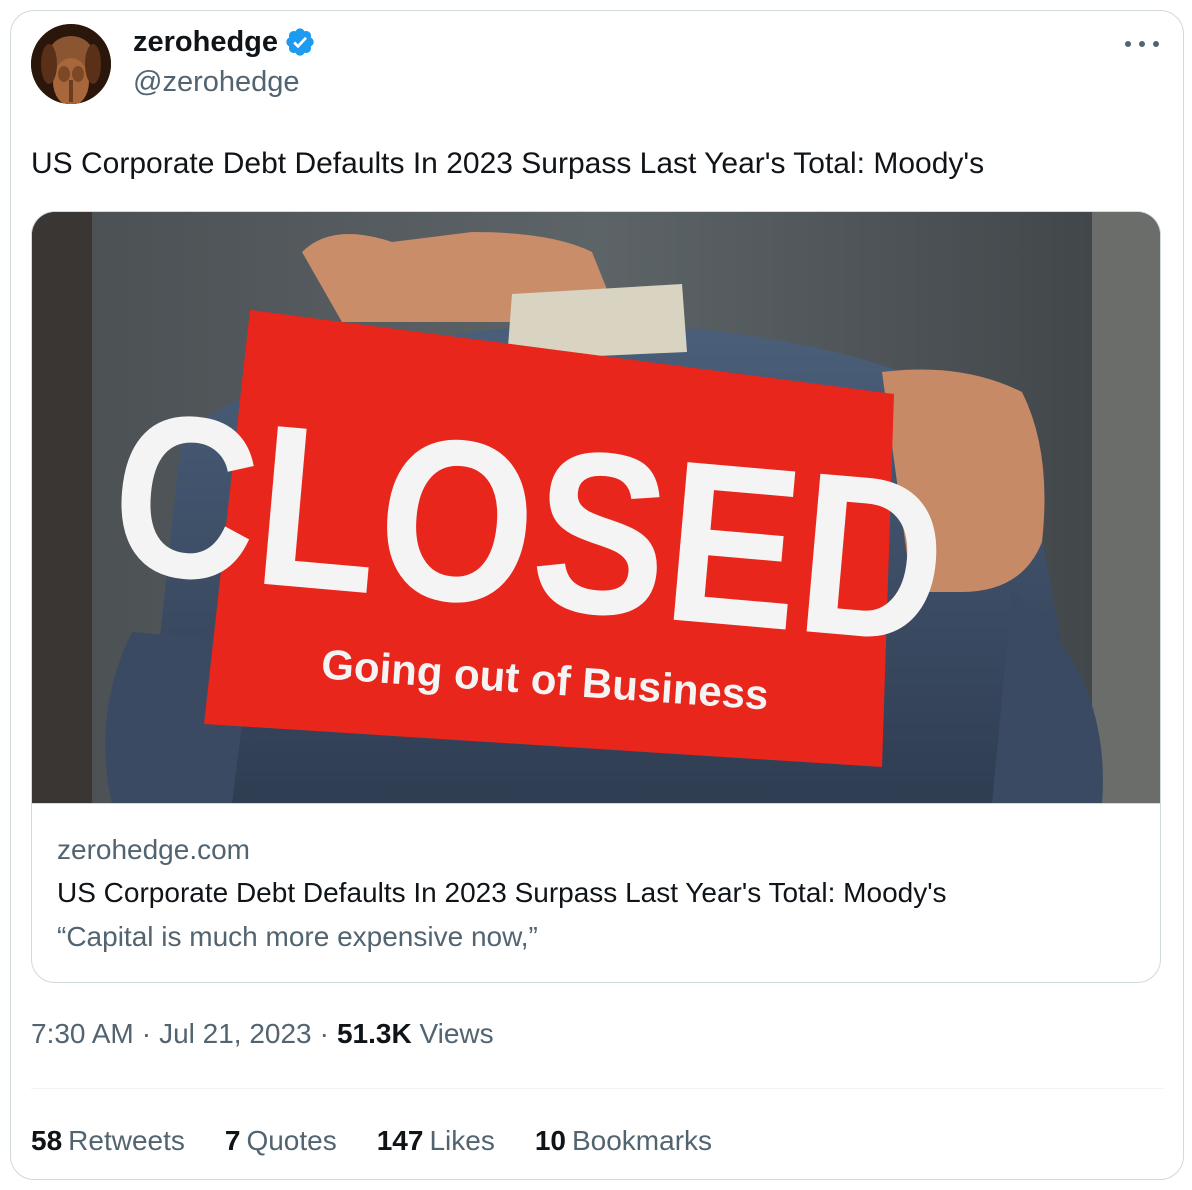  I want to click on author-name-row: zerohedge, so click(224, 42).